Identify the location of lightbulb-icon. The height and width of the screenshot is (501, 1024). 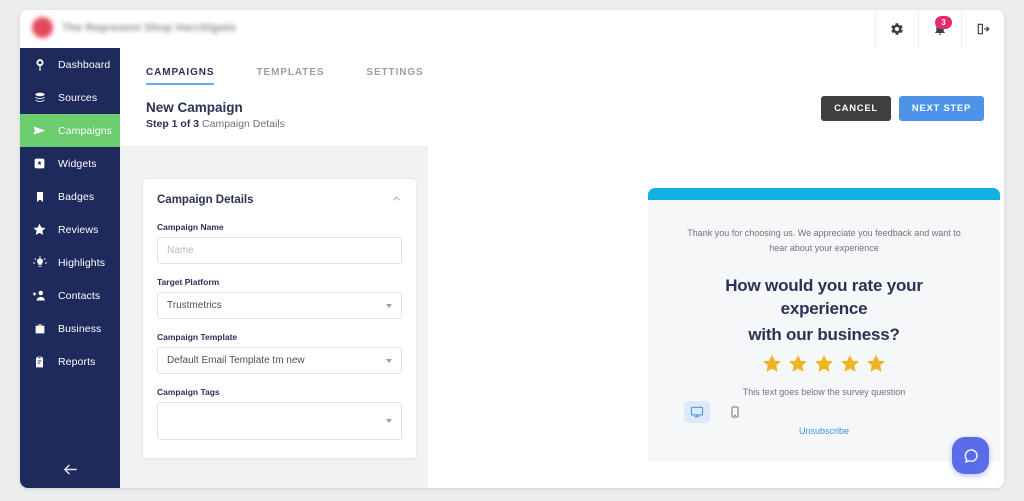
(39, 262).